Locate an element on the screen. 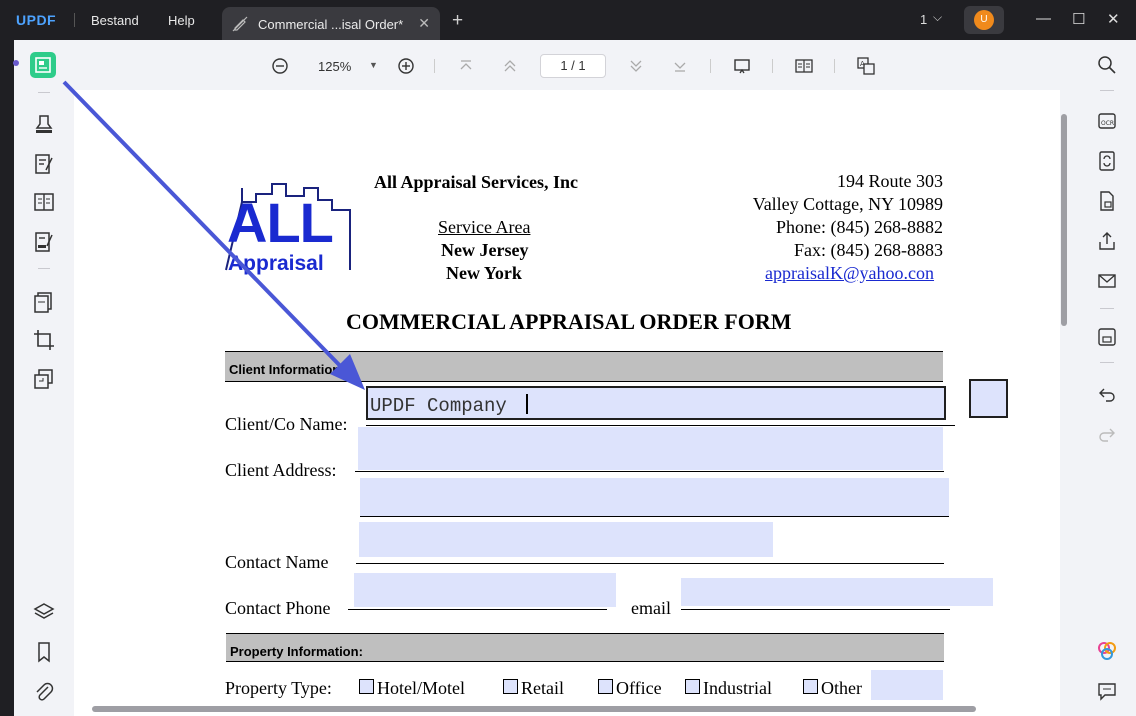 The image size is (1136, 716). industrial-checkbox is located at coordinates (692, 686).